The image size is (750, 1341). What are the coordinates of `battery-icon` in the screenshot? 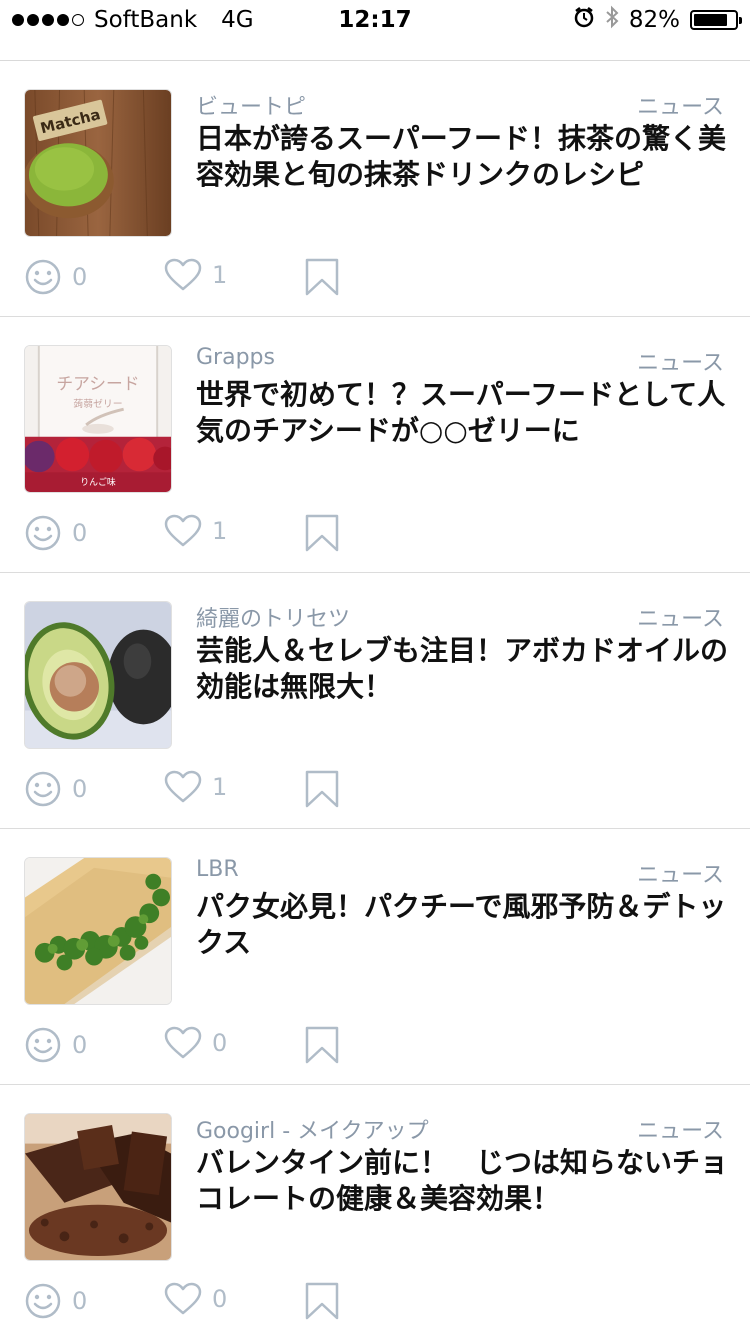 It's located at (716, 20).